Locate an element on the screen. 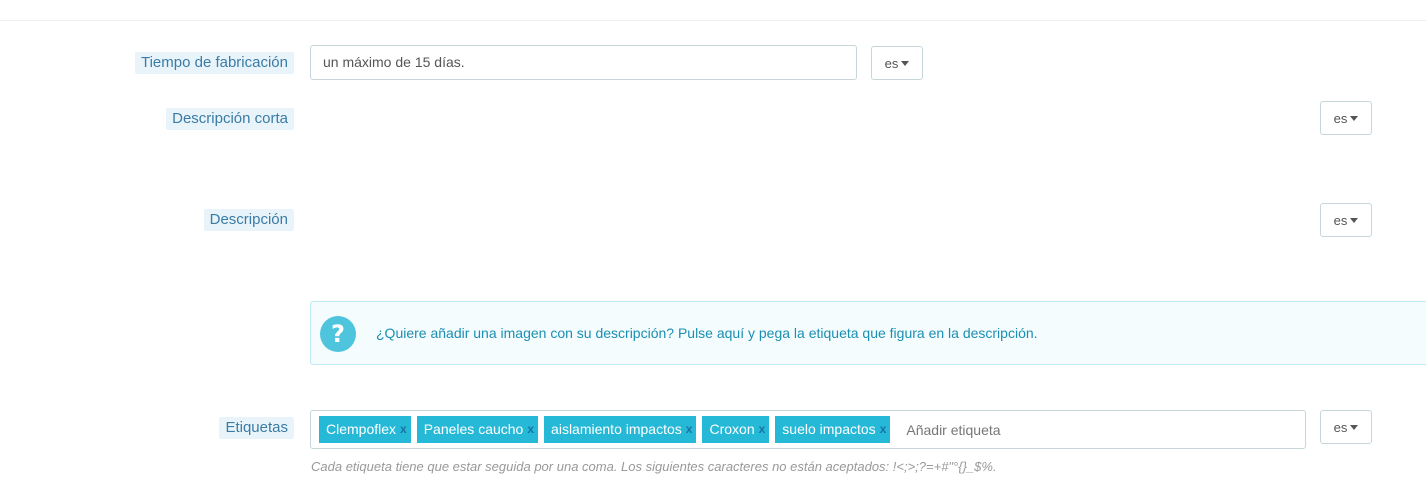  tags-label: Etiquetas is located at coordinates (256, 428).